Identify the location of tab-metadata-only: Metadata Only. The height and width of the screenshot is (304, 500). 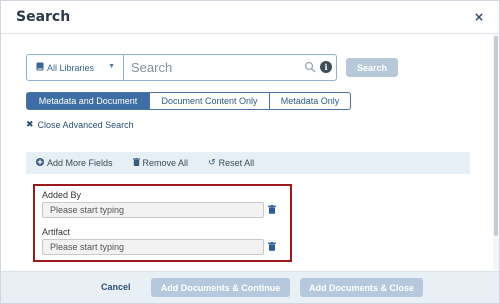
(310, 101).